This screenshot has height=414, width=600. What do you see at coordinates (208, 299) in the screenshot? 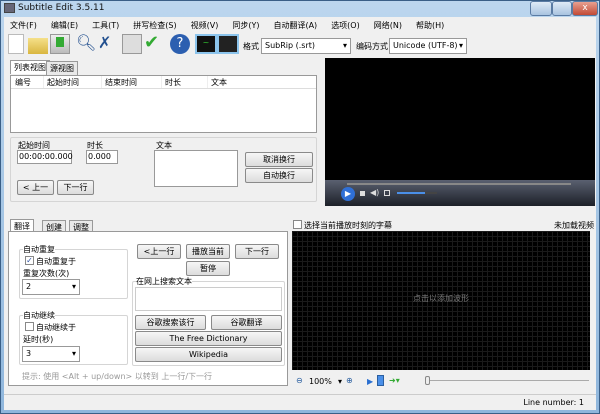
I see `web-search-input` at bounding box center [208, 299].